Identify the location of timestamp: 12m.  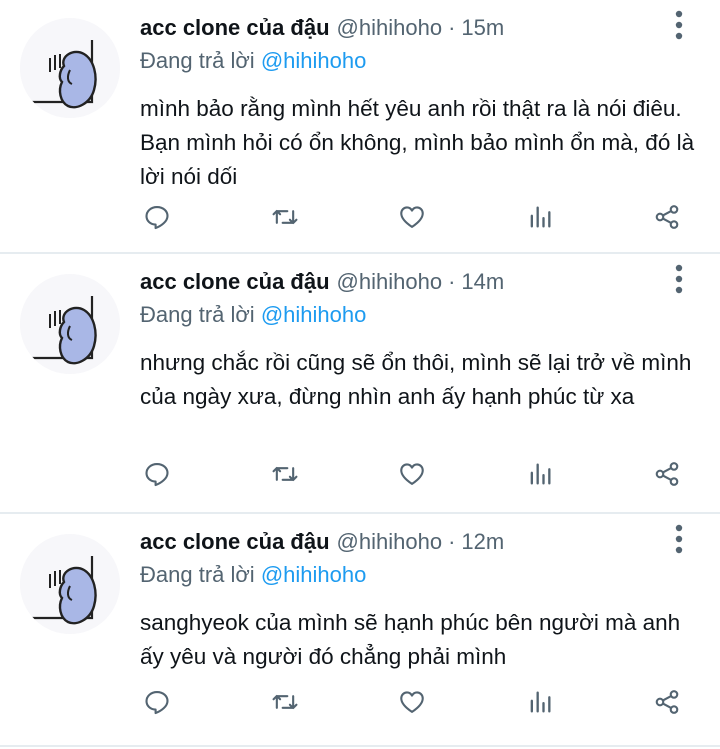
(482, 542).